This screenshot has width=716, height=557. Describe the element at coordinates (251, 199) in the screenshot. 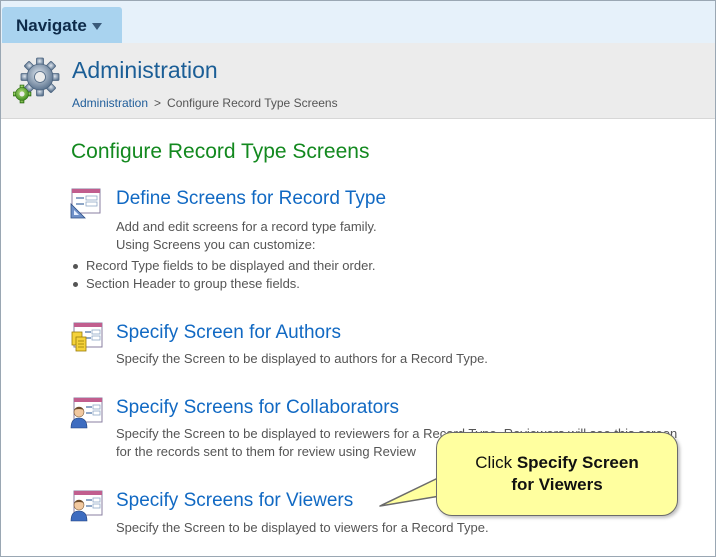

I see `define-screens-link: Define Screens for Record Type` at that location.